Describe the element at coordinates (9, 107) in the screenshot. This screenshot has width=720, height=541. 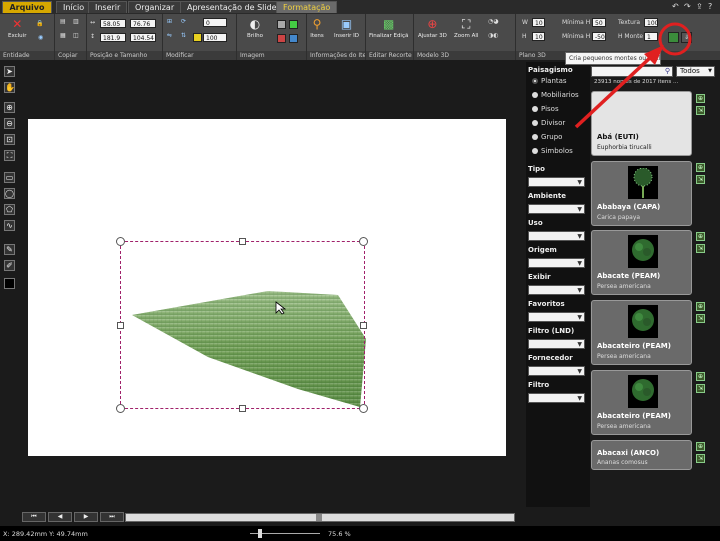
I see `zoom-in-icon: ⊕` at that location.